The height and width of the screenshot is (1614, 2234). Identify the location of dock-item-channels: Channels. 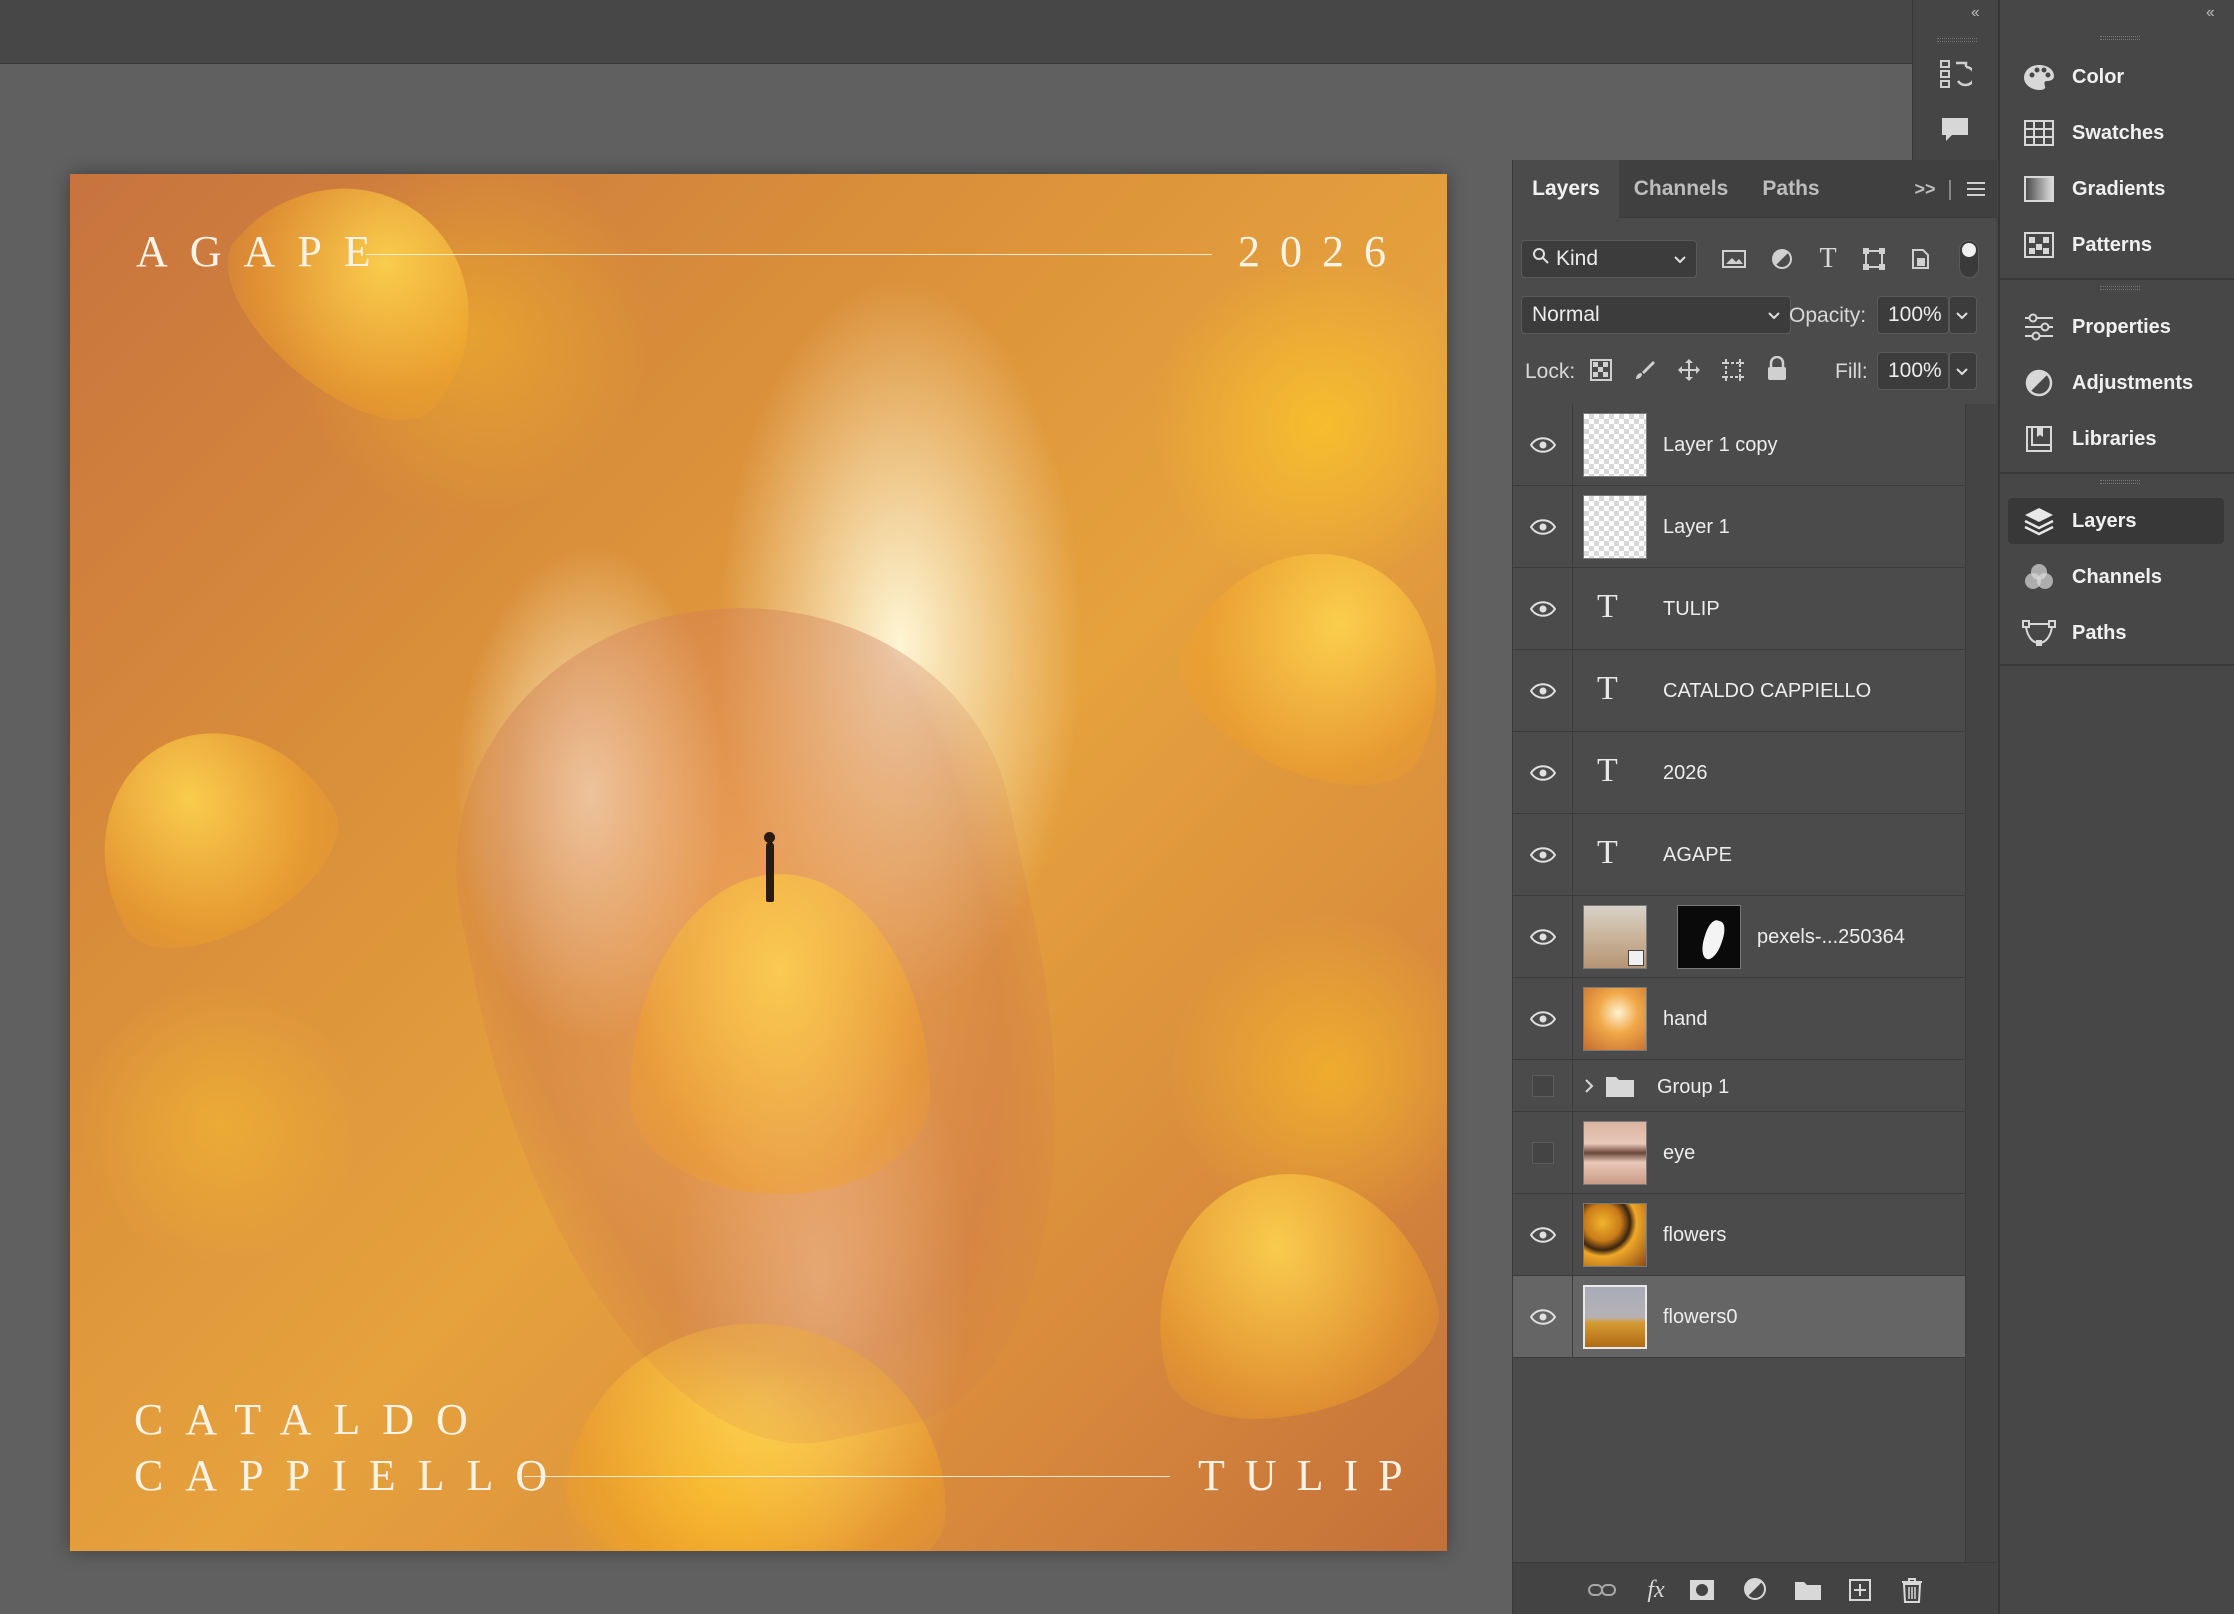
(2116, 577).